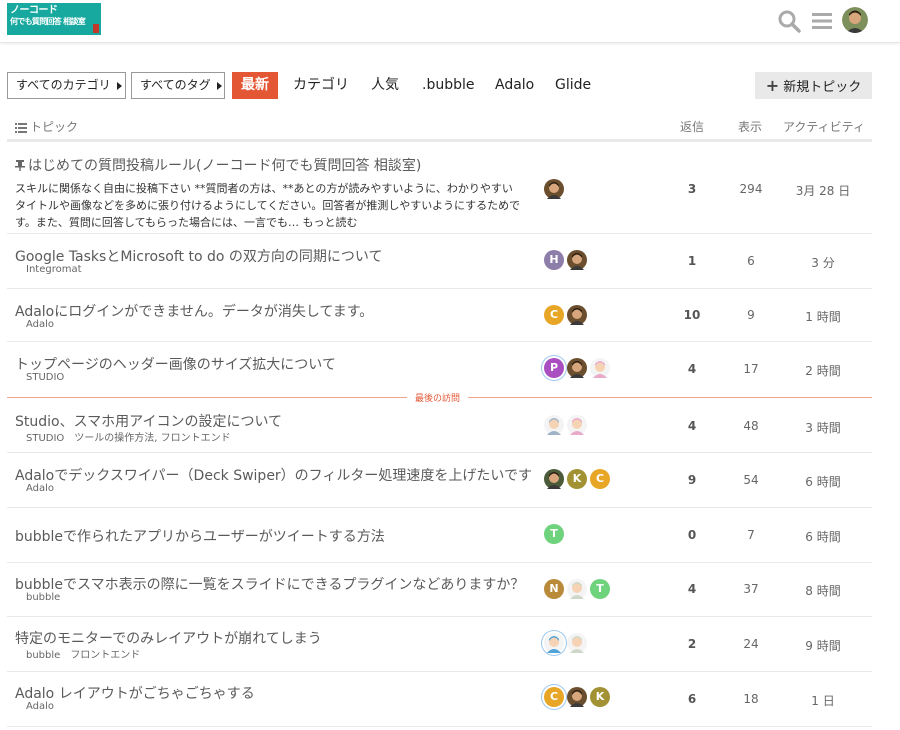 The height and width of the screenshot is (730, 900). Describe the element at coordinates (573, 85) in the screenshot. I see `nav-glide: Glide` at that location.